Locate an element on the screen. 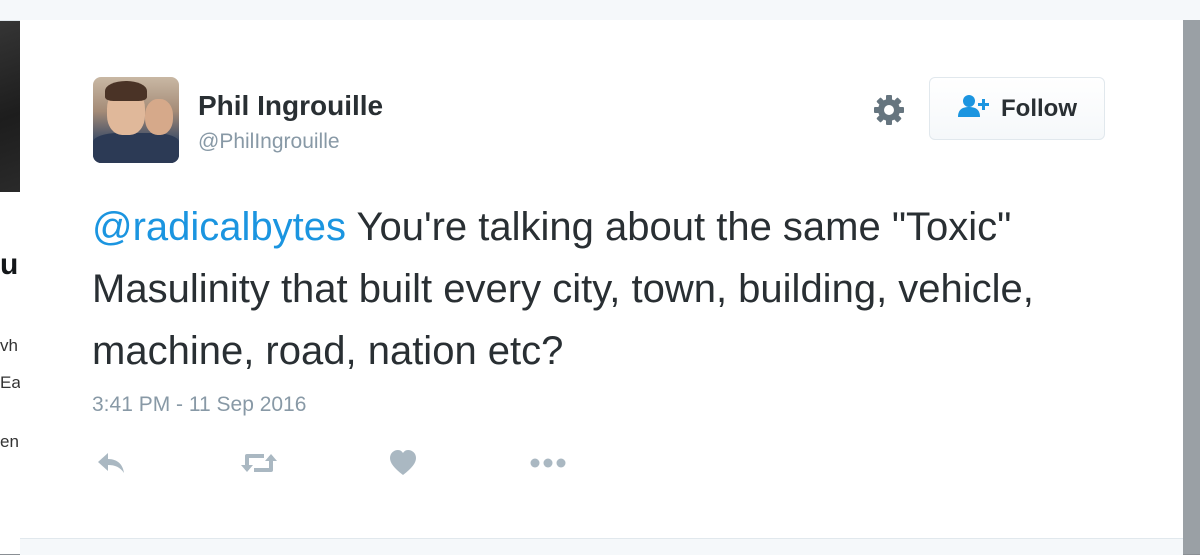  modal-top-edge is located at coordinates (600, 10).